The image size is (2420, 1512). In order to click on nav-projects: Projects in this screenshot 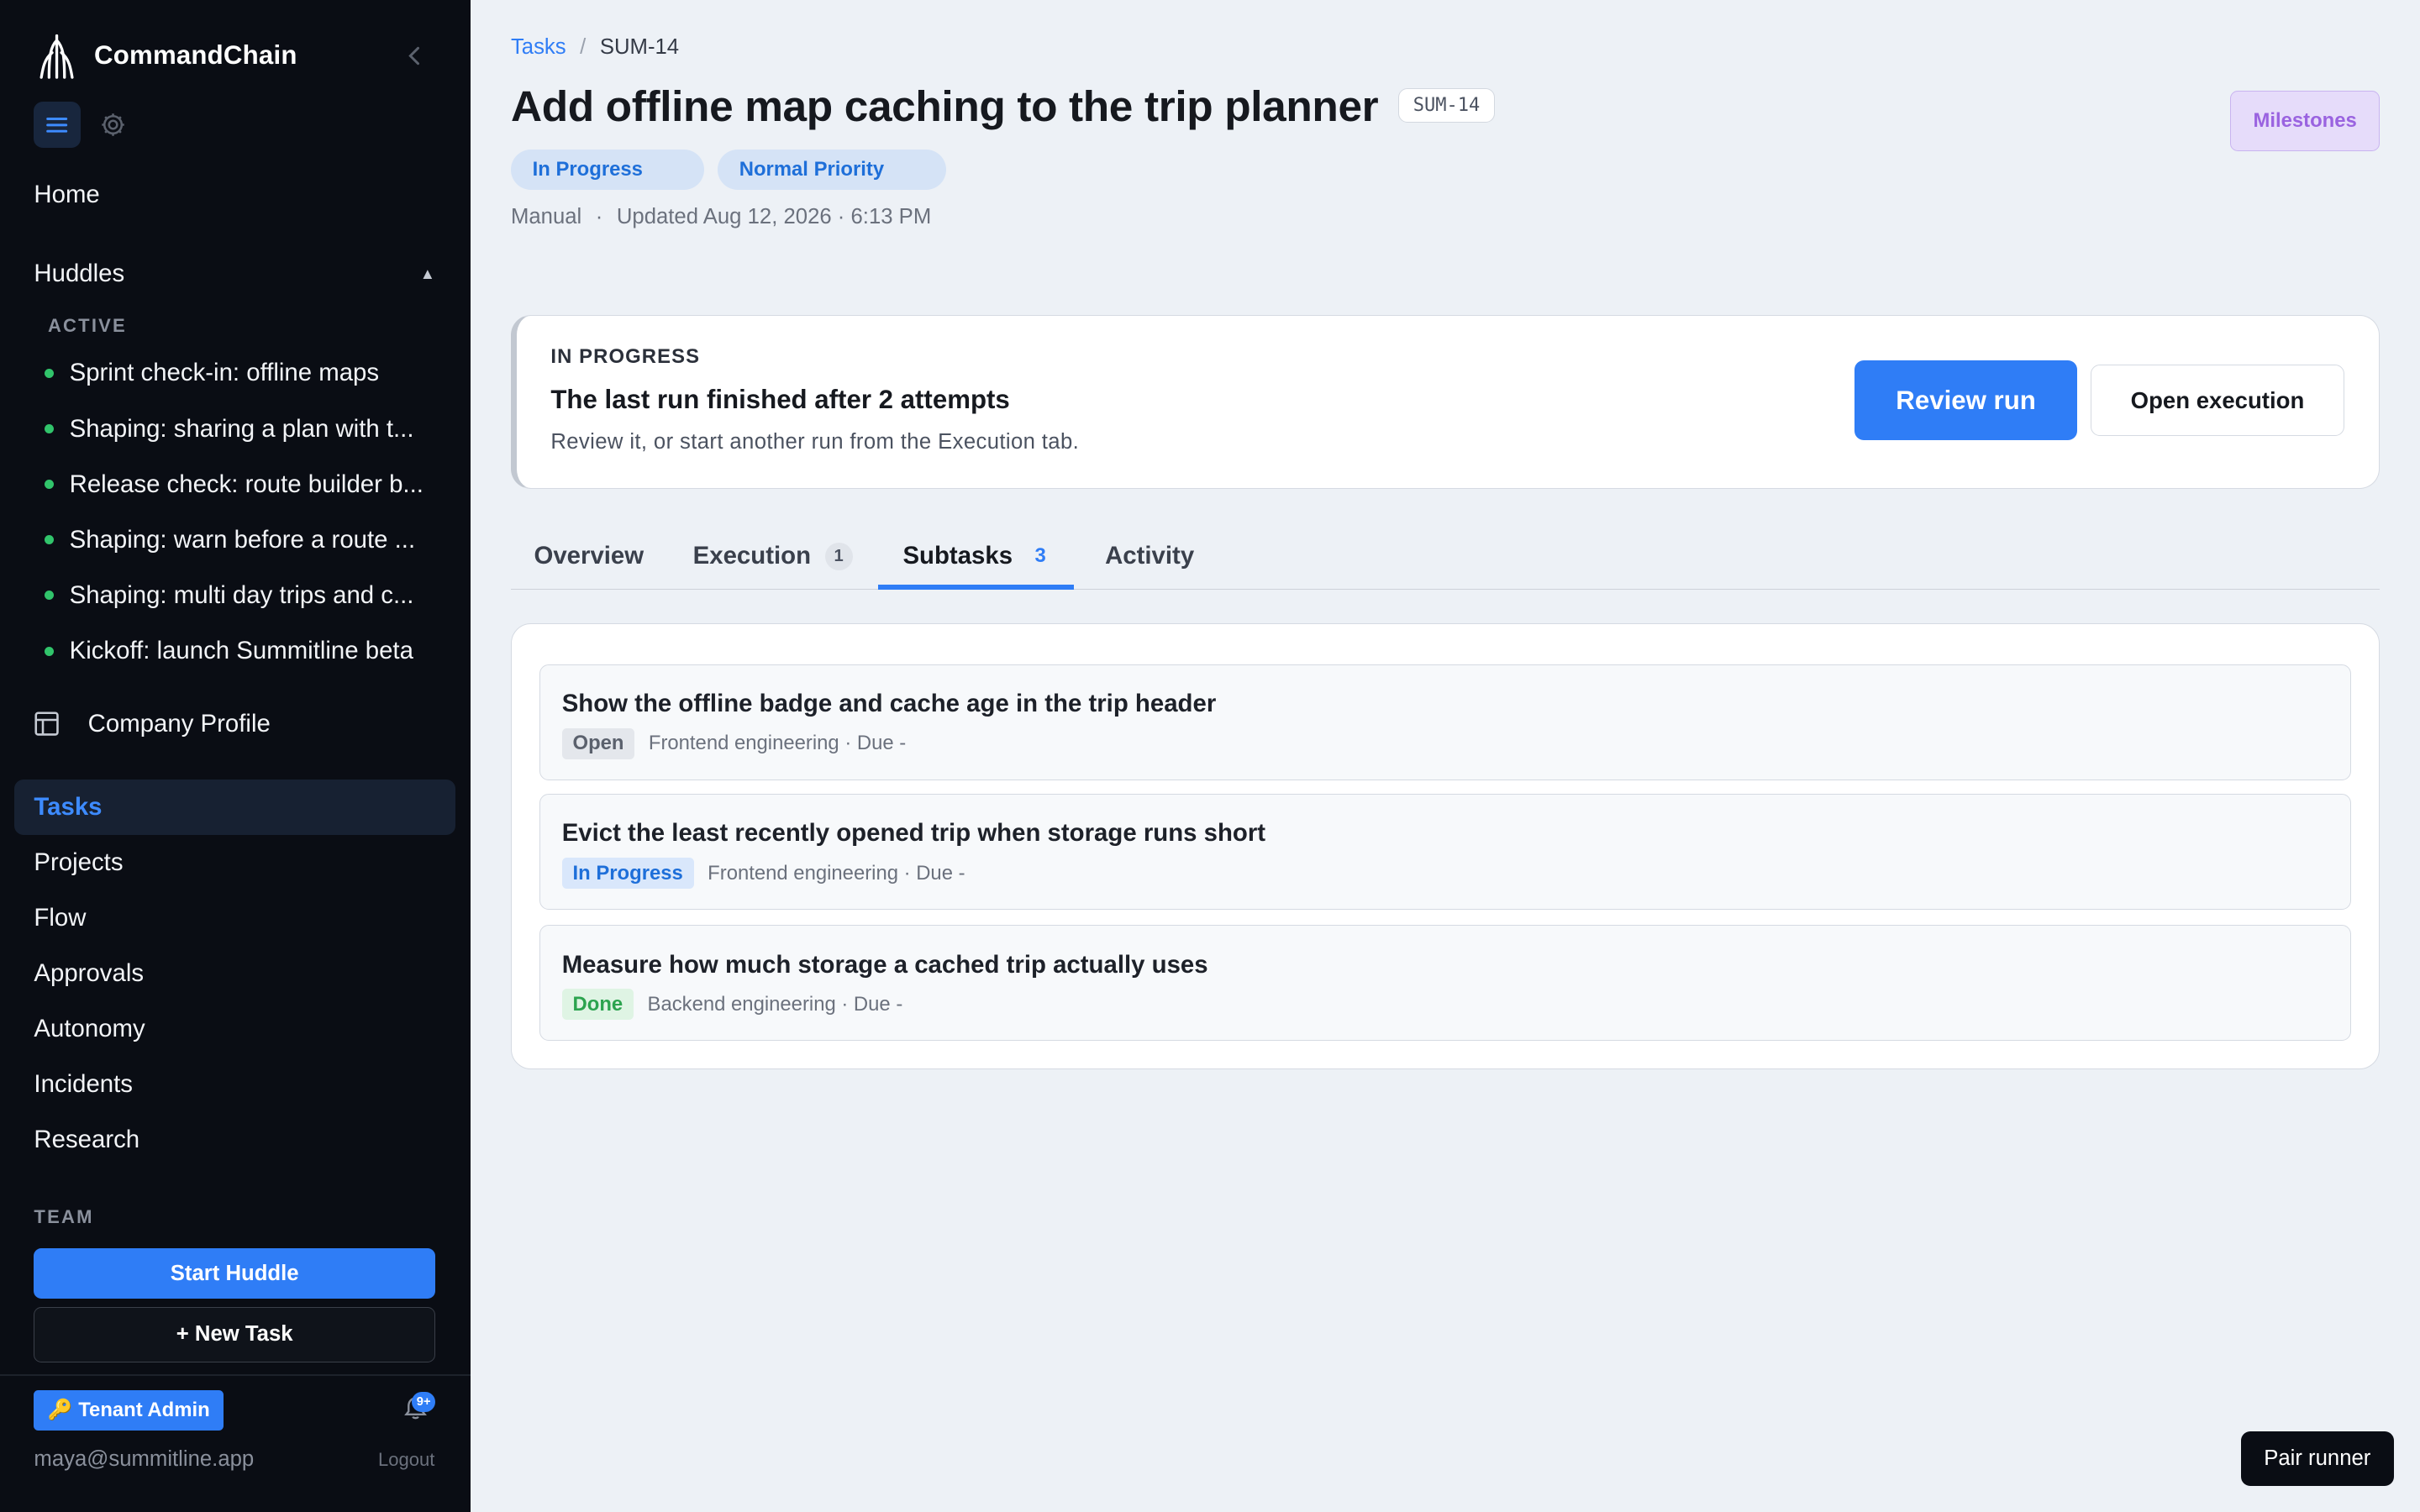, I will do `click(234, 862)`.